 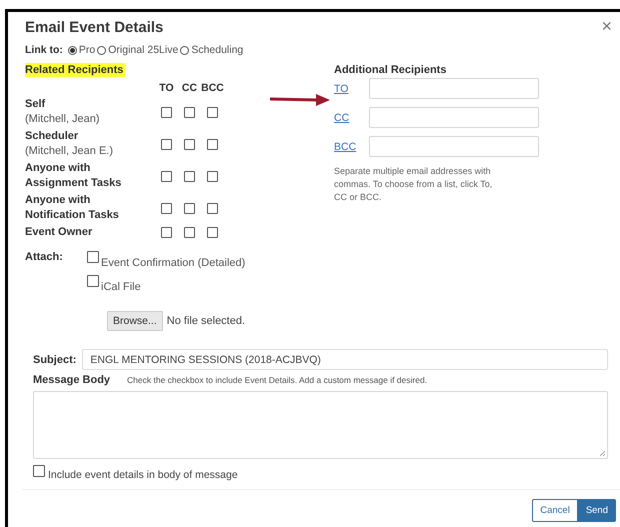 I want to click on message-field, so click(x=320, y=425).